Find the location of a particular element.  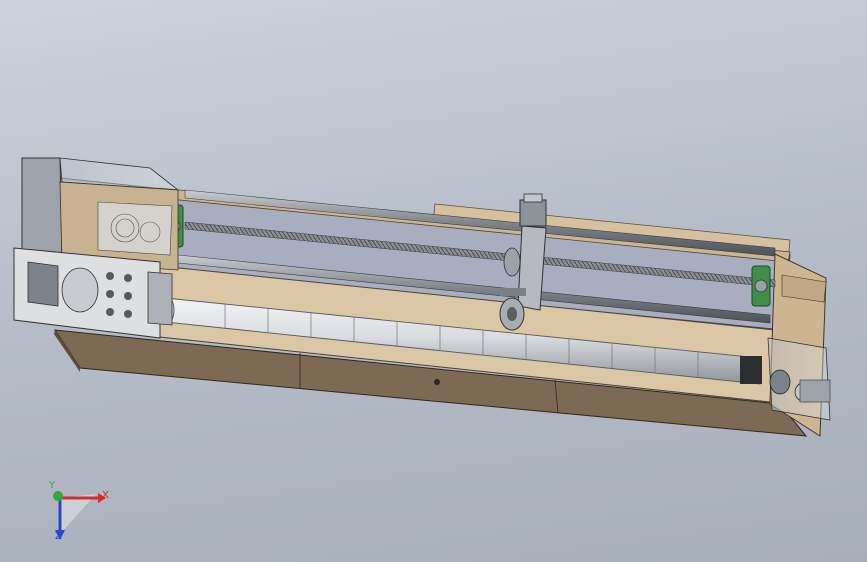

right-coupling is located at coordinates (780, 382).